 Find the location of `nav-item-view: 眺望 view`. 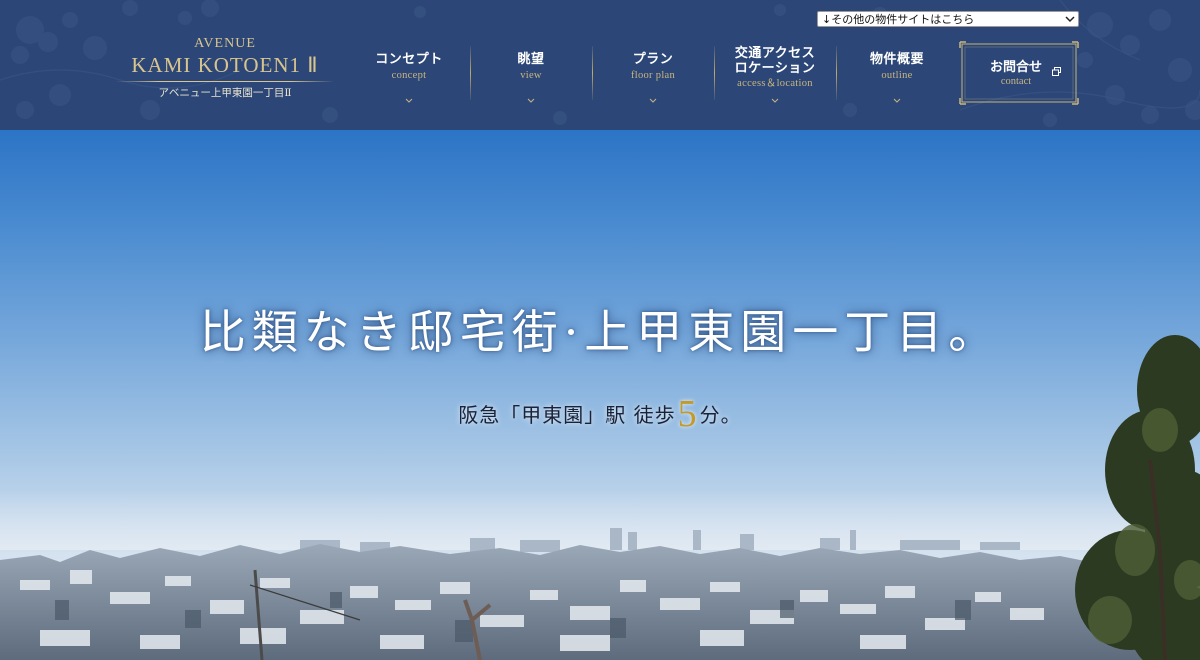

nav-item-view: 眺望 view is located at coordinates (531, 74).